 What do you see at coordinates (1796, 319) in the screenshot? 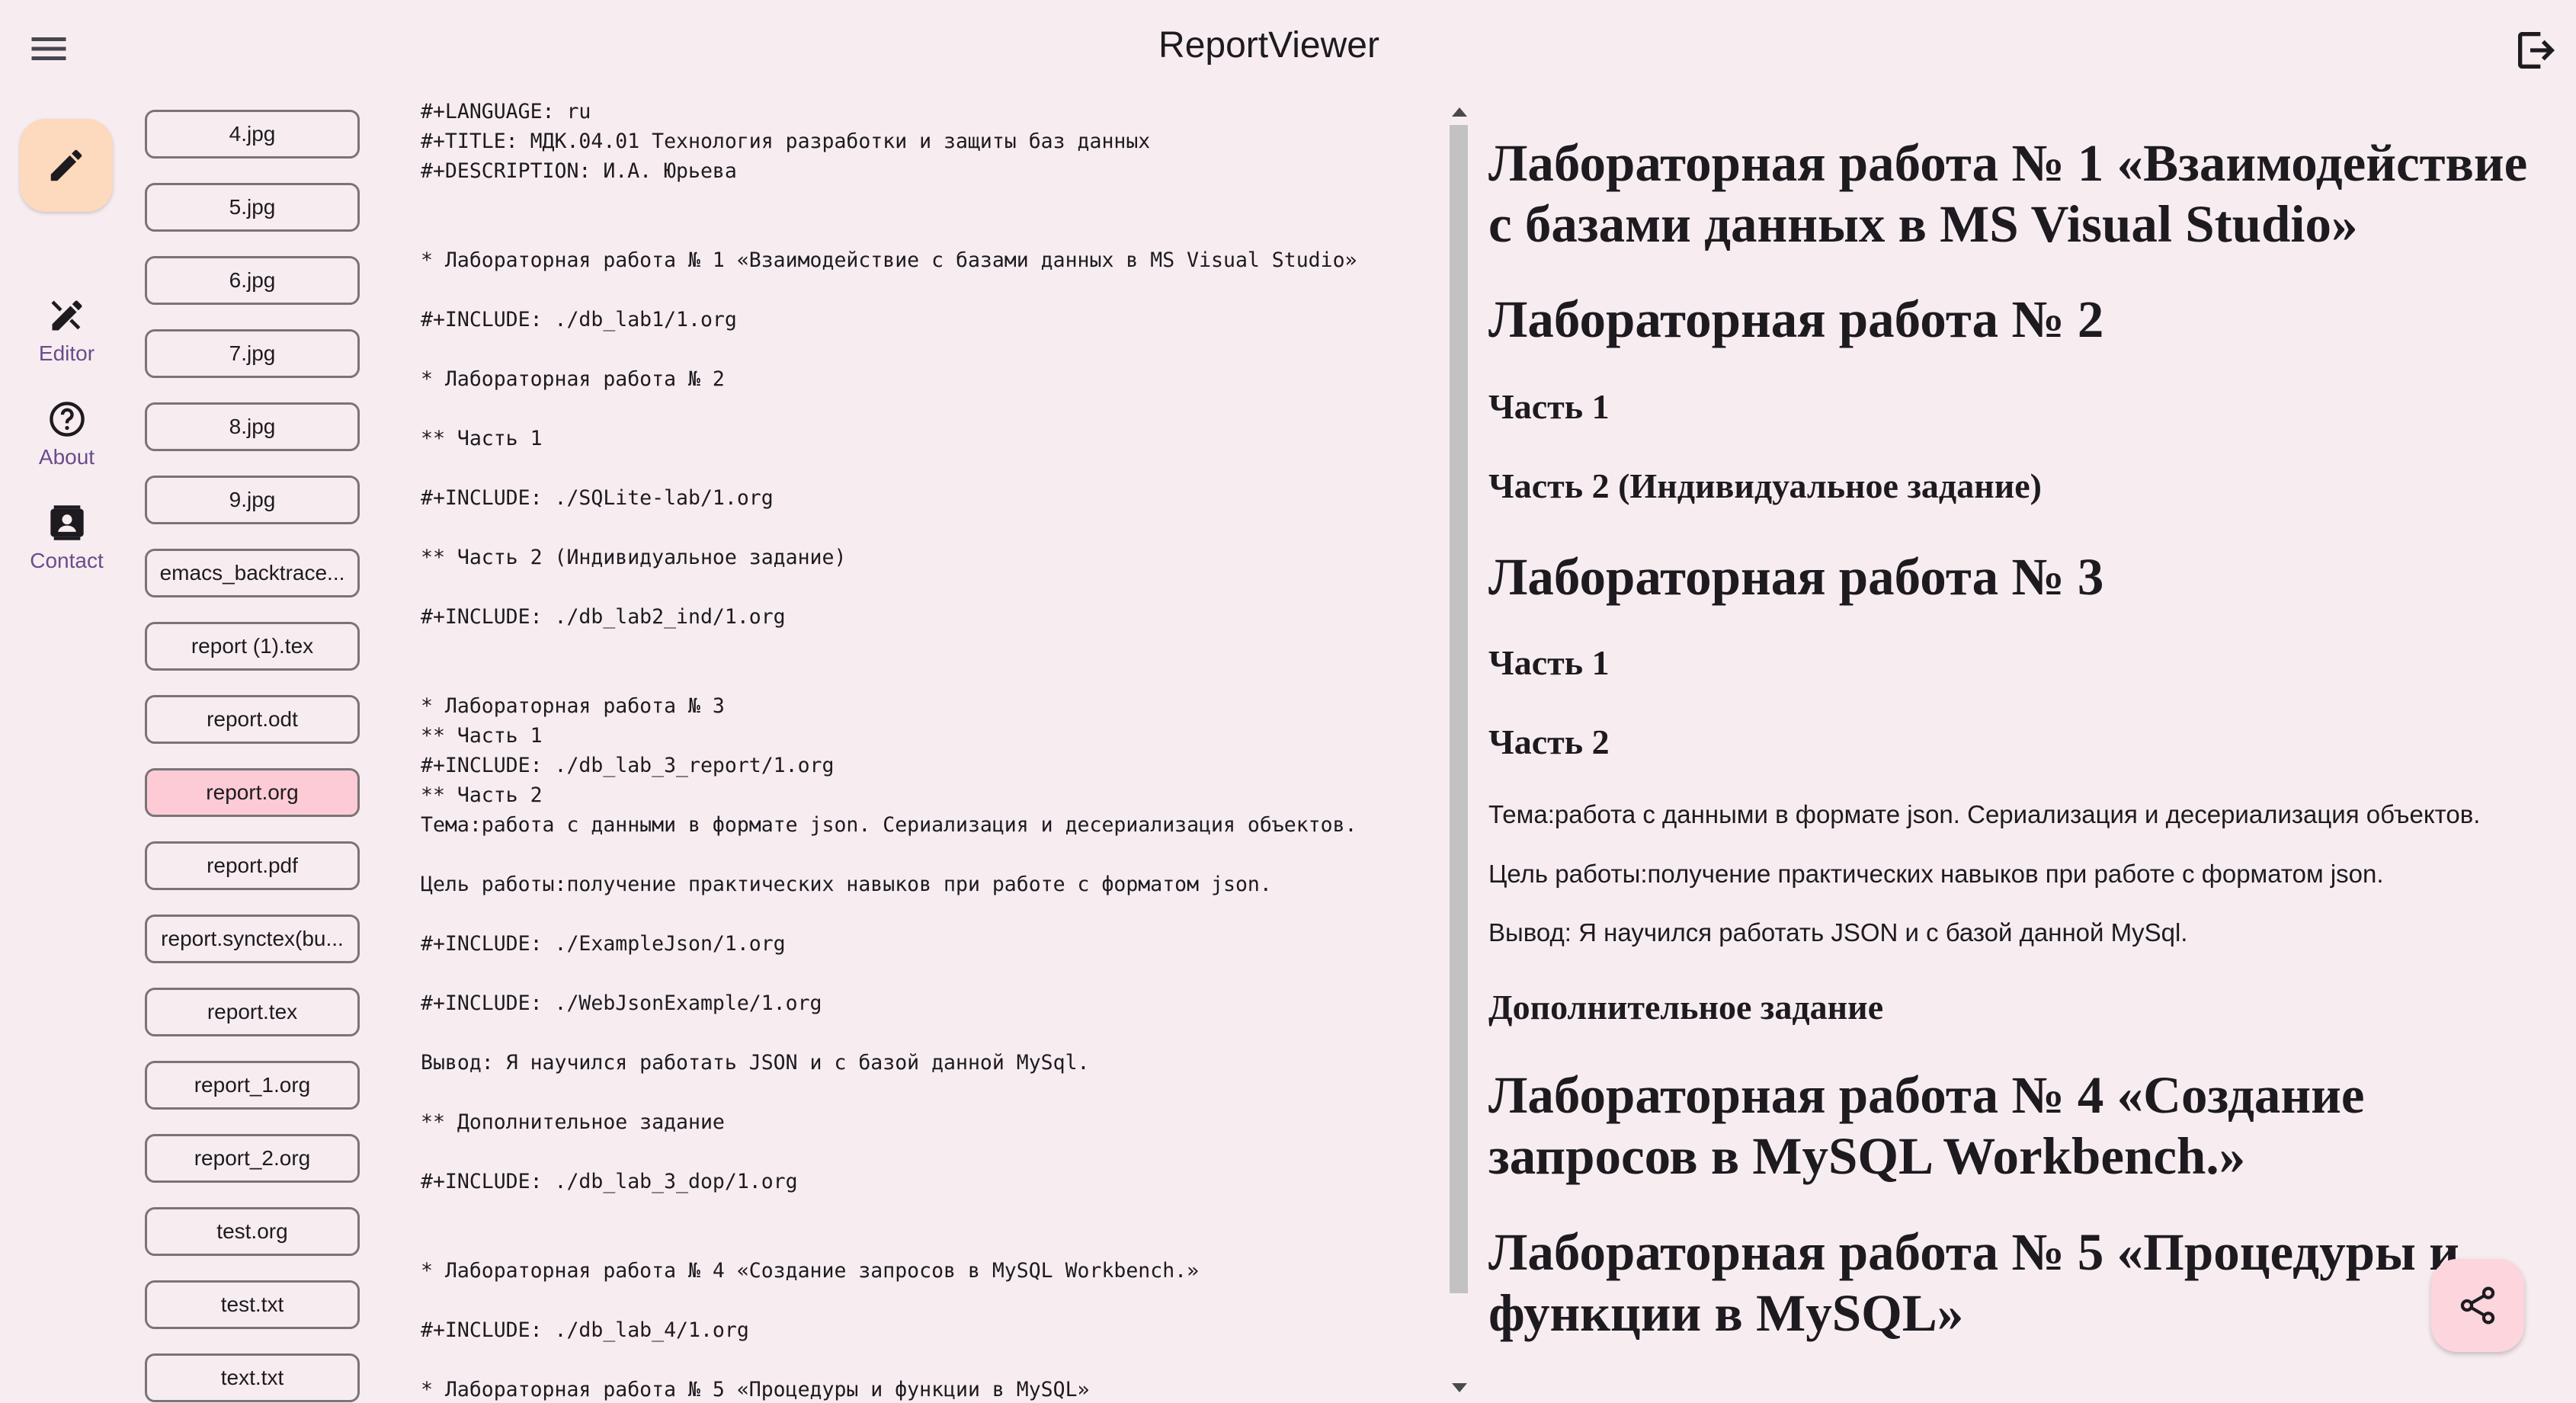
I see `preview-heading-lab2: Лабораторная работа № 2` at bounding box center [1796, 319].